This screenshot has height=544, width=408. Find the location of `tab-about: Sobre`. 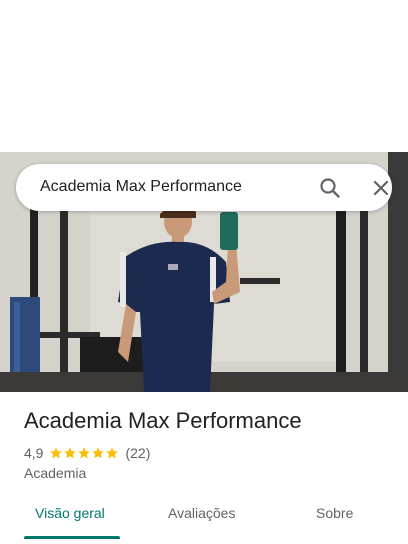

tab-about: Sobre is located at coordinates (334, 513).